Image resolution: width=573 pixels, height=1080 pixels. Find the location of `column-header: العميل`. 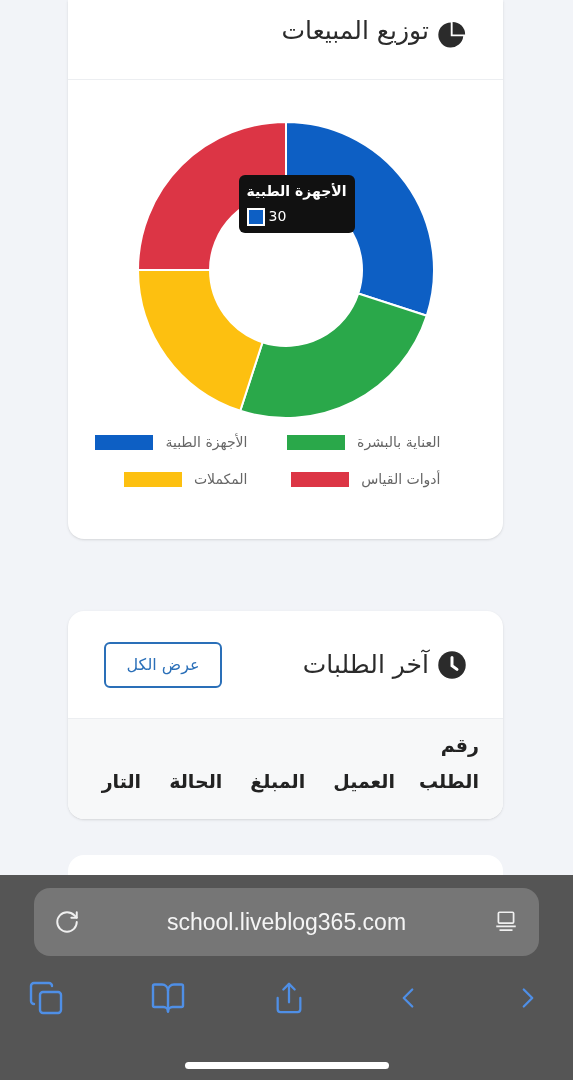

column-header: العميل is located at coordinates (364, 781).